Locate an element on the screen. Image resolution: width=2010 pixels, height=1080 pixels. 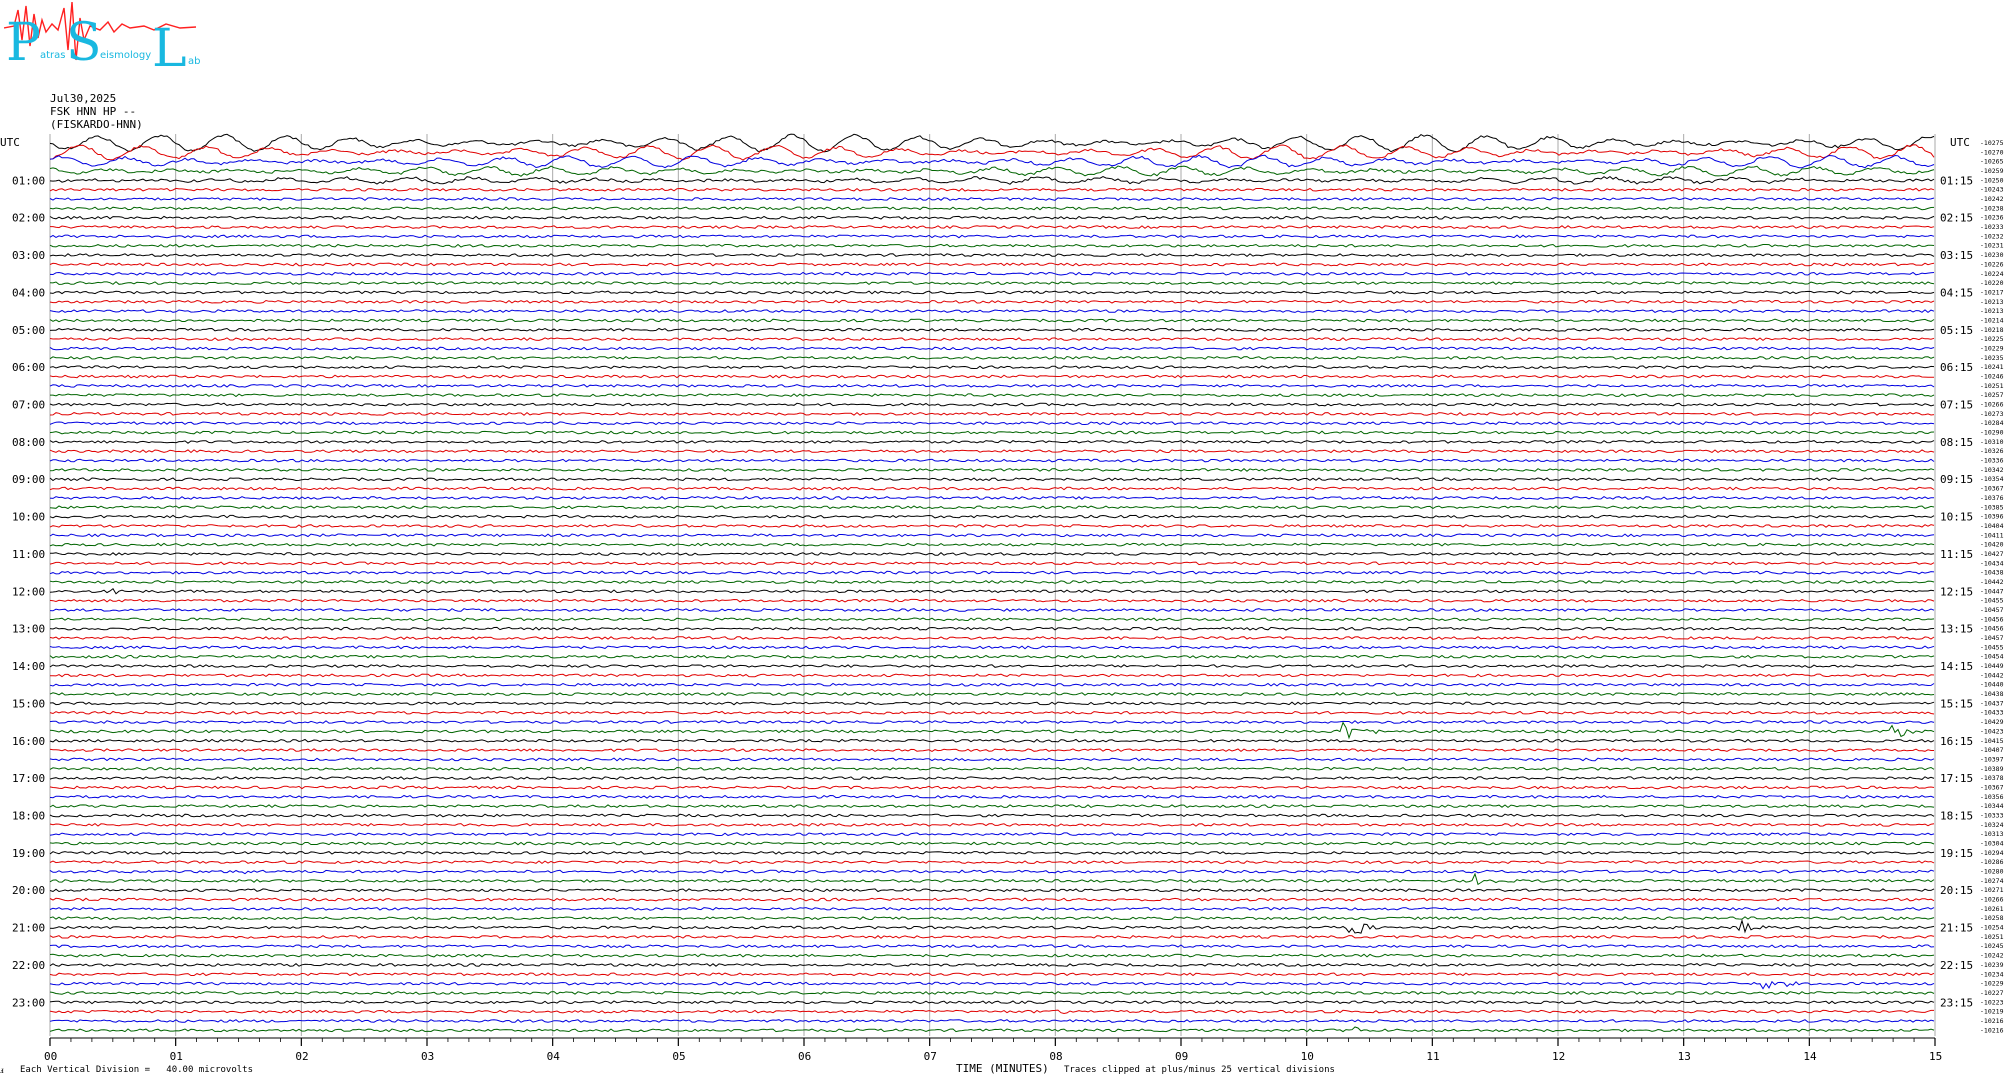
left-hour-label: 05:00 is located at coordinates (28, 330).